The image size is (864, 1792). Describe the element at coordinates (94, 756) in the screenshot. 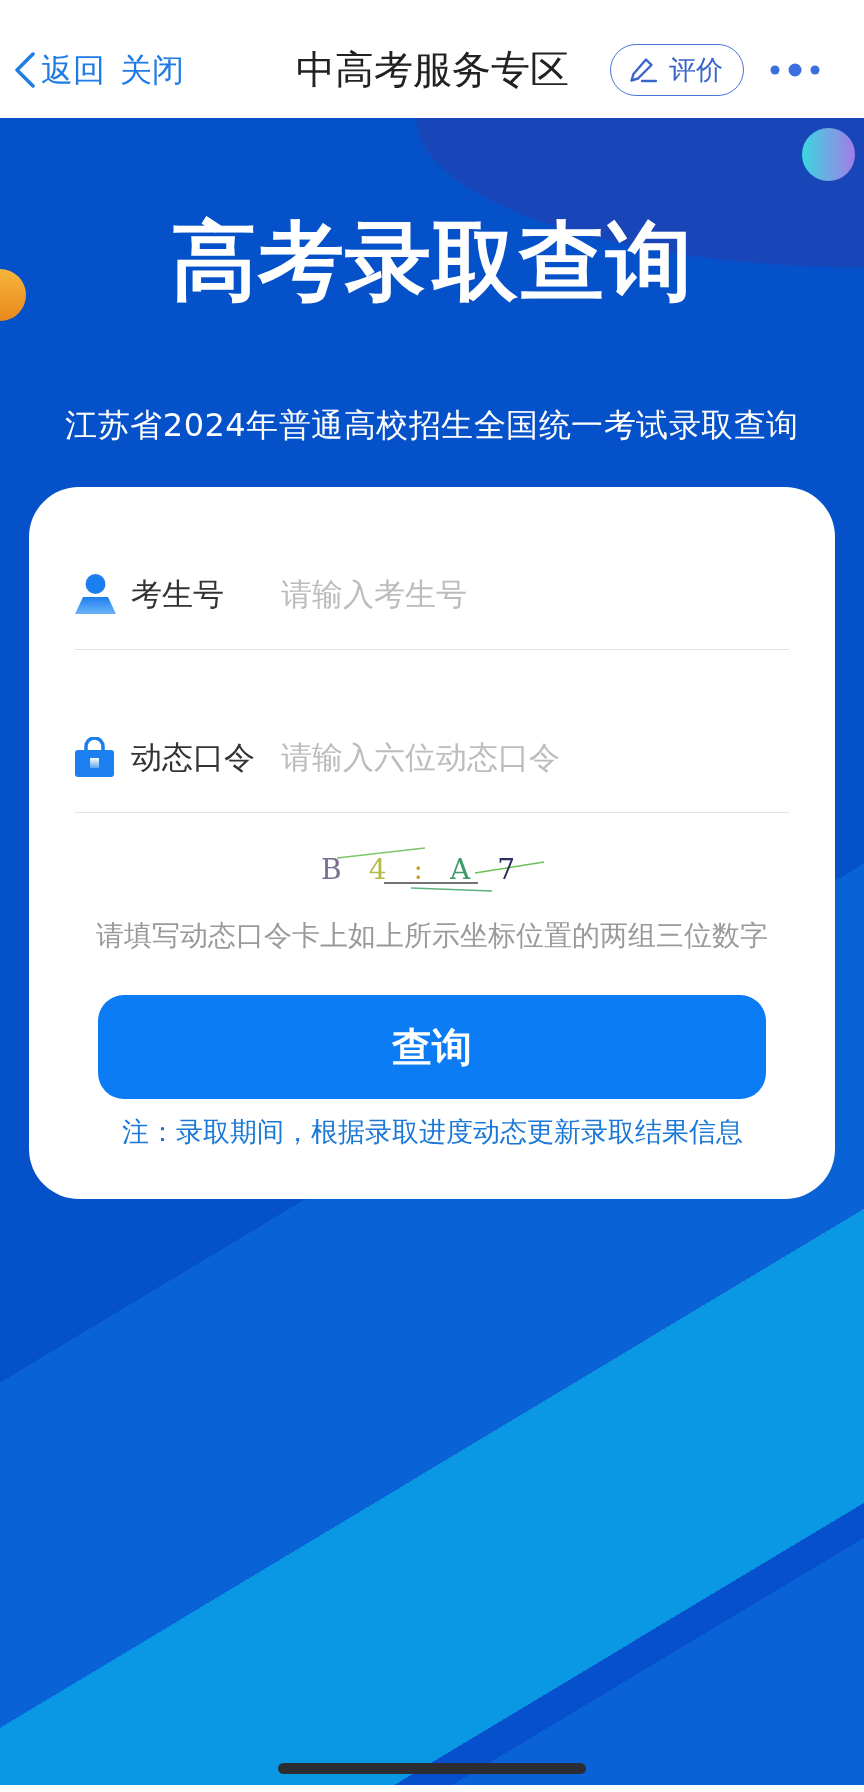

I see `lock-icon` at that location.